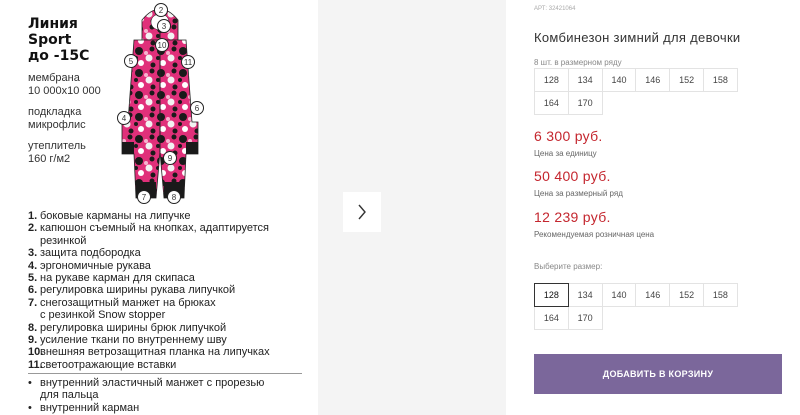 The height and width of the screenshot is (415, 800). I want to click on feature-number: 2., so click(33, 228).